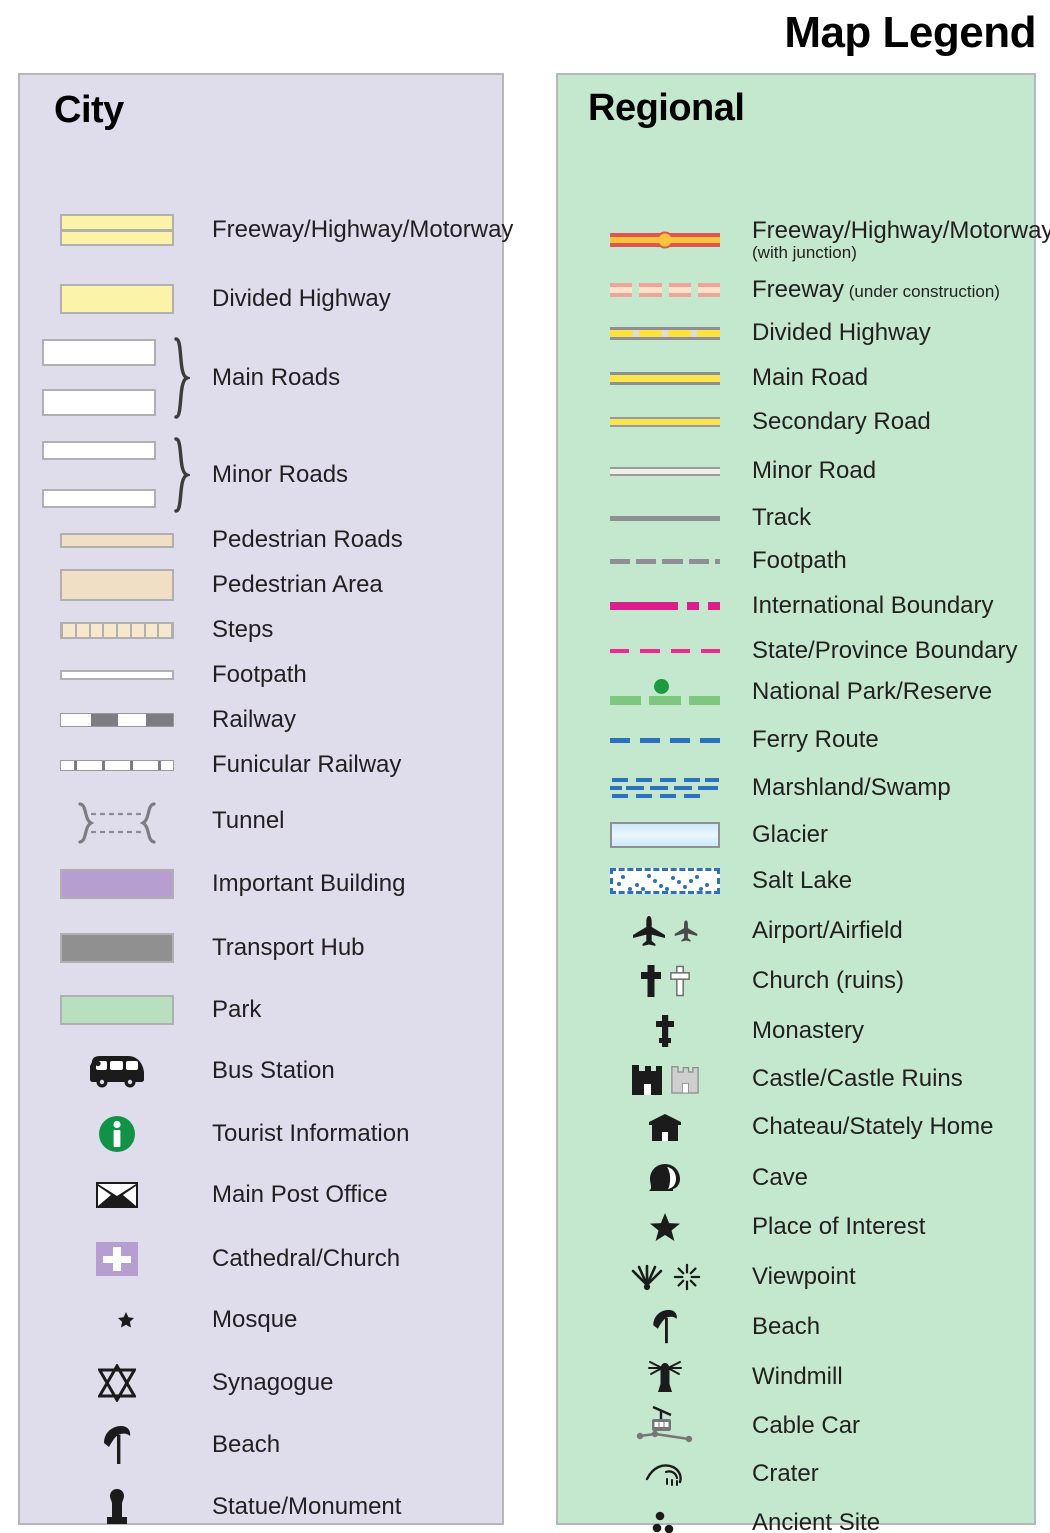 The height and width of the screenshot is (1533, 1050). What do you see at coordinates (873, 605) in the screenshot?
I see `legend-label: International Boundary` at bounding box center [873, 605].